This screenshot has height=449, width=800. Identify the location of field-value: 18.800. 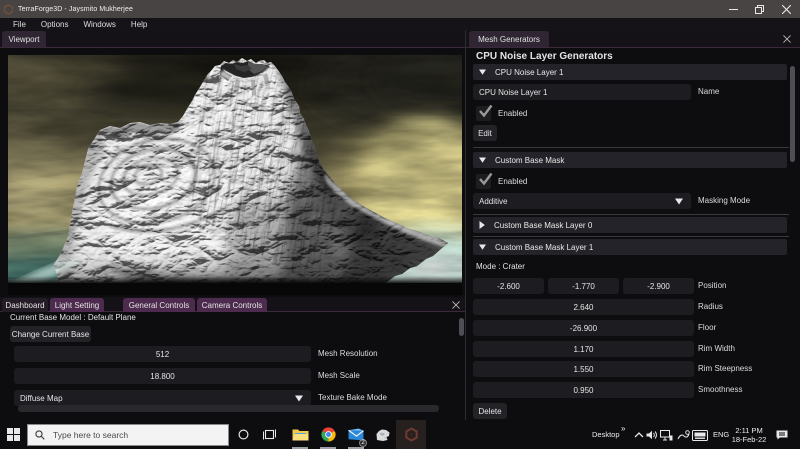
(162, 376).